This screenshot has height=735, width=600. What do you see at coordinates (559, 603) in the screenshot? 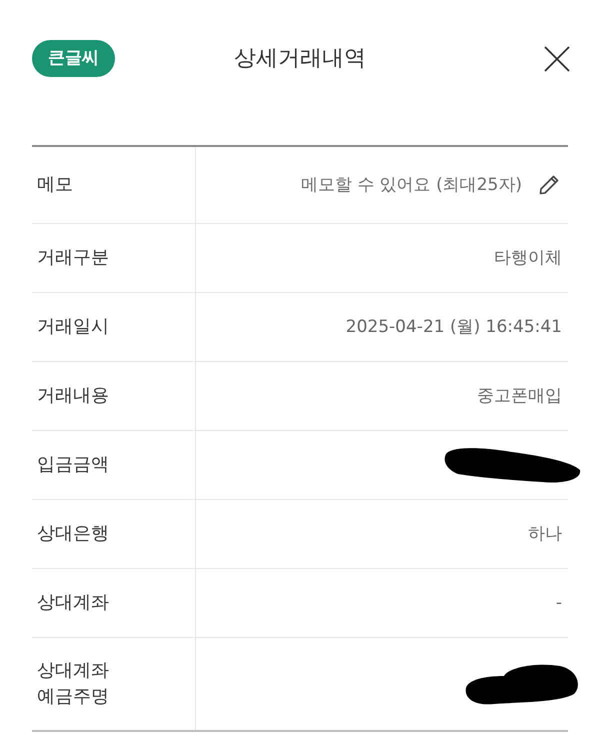
I see `detail-value: -` at bounding box center [559, 603].